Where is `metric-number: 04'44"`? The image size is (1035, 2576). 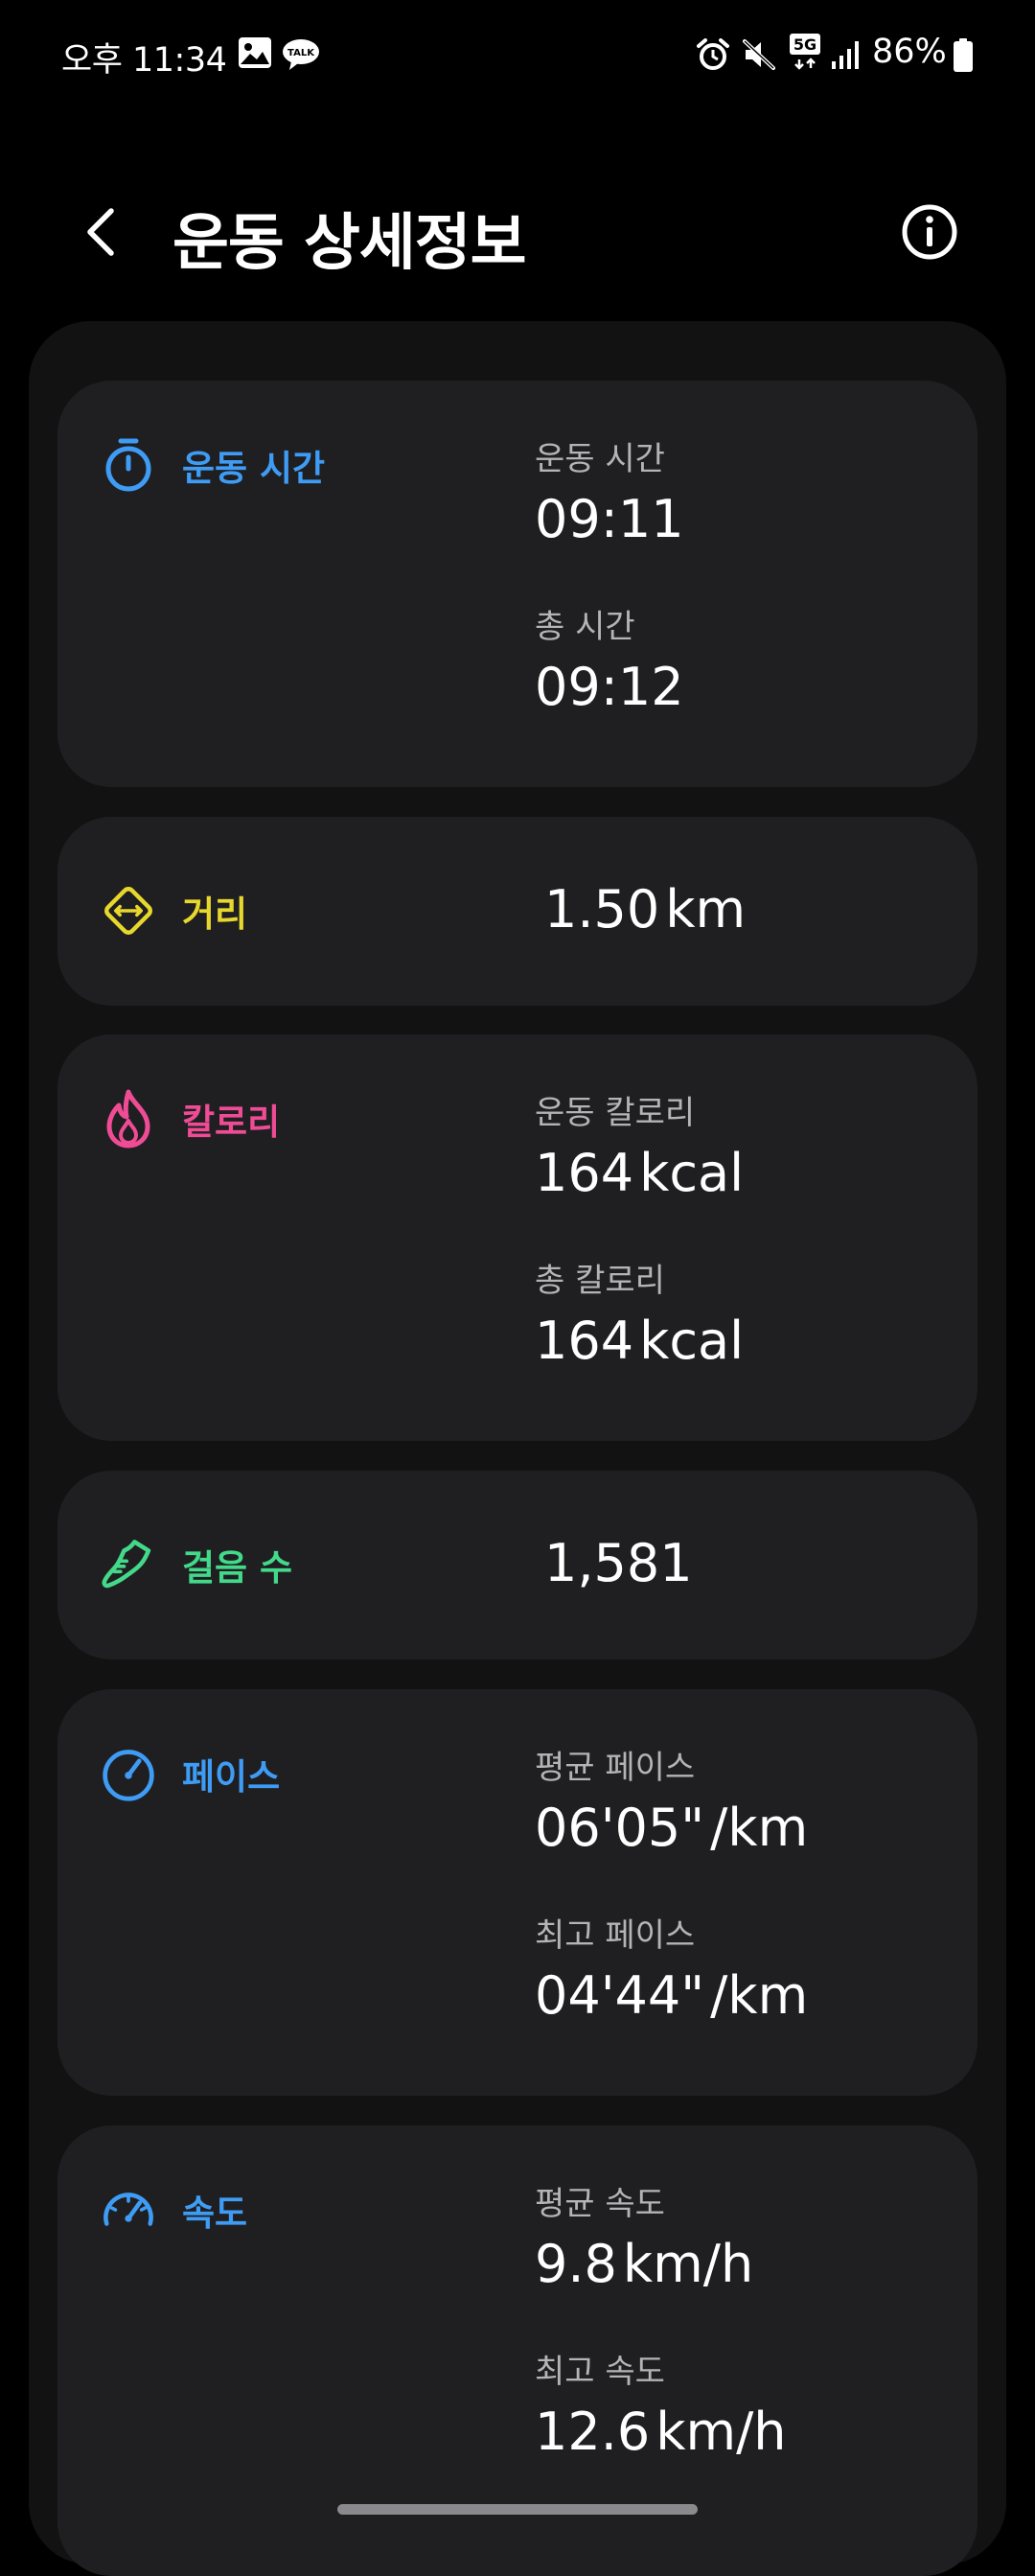 metric-number: 04'44" is located at coordinates (620, 1996).